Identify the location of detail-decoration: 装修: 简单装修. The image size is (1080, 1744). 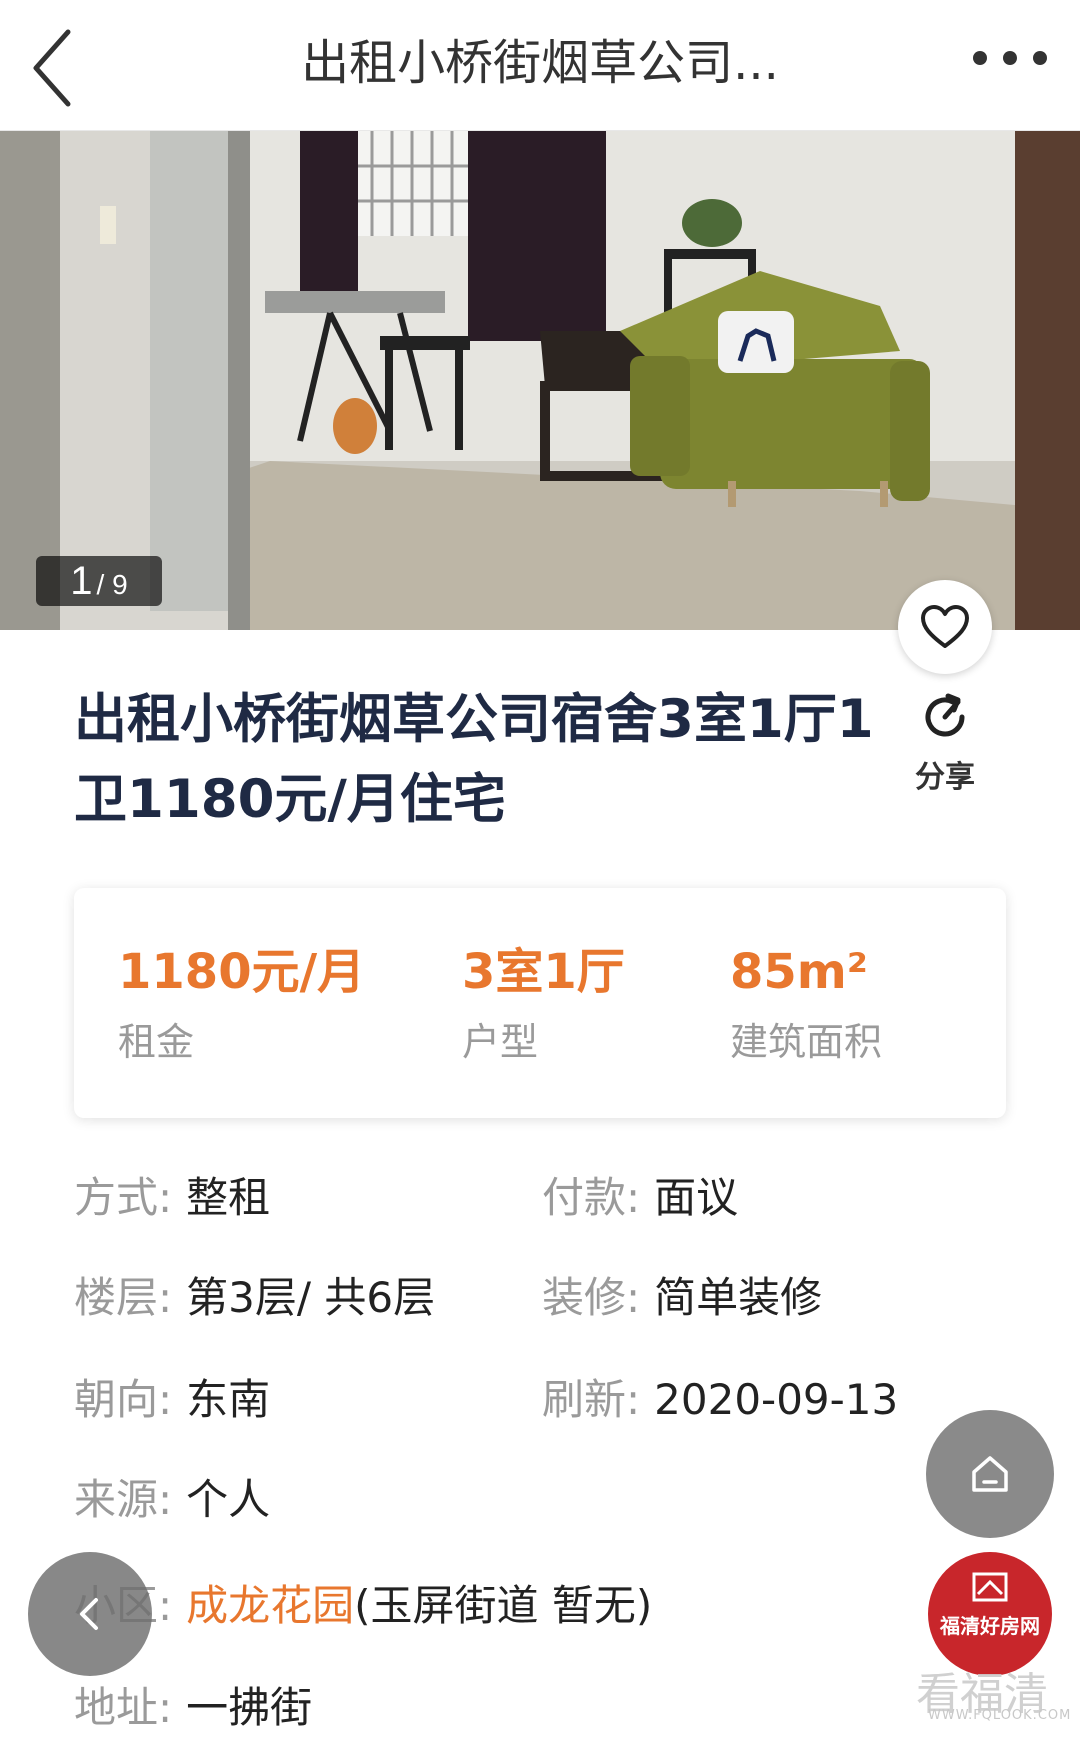
(682, 1298).